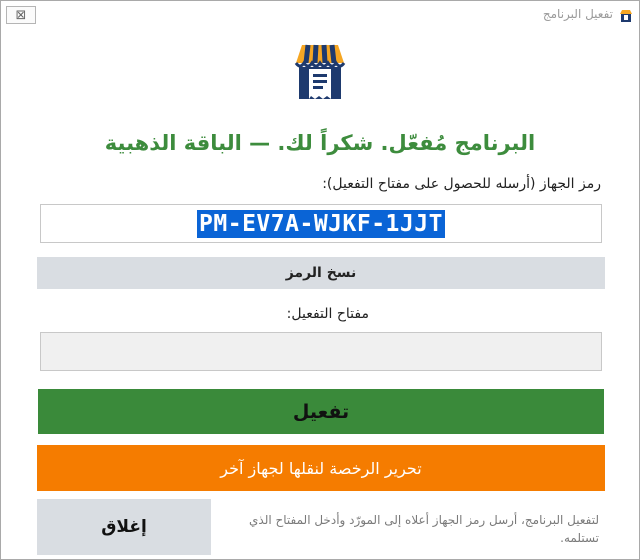 This screenshot has width=640, height=560. I want to click on title-bar: تفعيل البرنامج ⊠, so click(320, 16).